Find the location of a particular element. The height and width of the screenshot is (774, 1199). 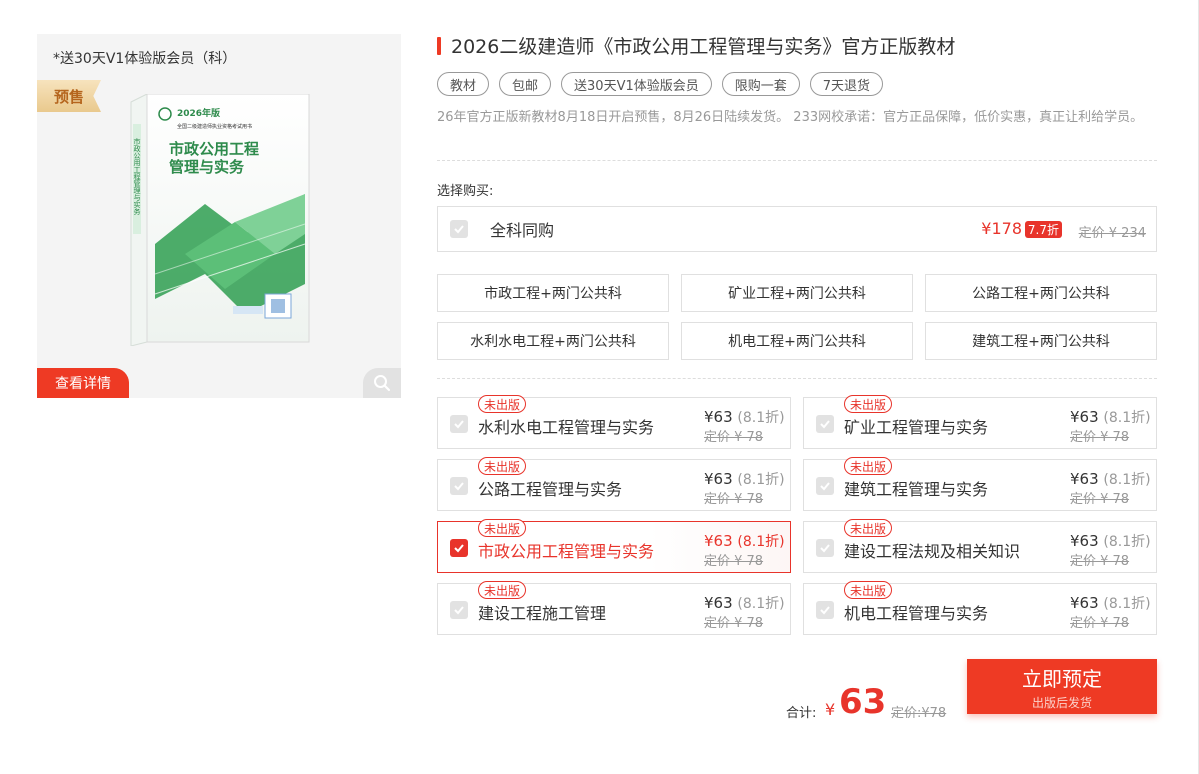

full-set-price: ¥178 is located at coordinates (1001, 228).